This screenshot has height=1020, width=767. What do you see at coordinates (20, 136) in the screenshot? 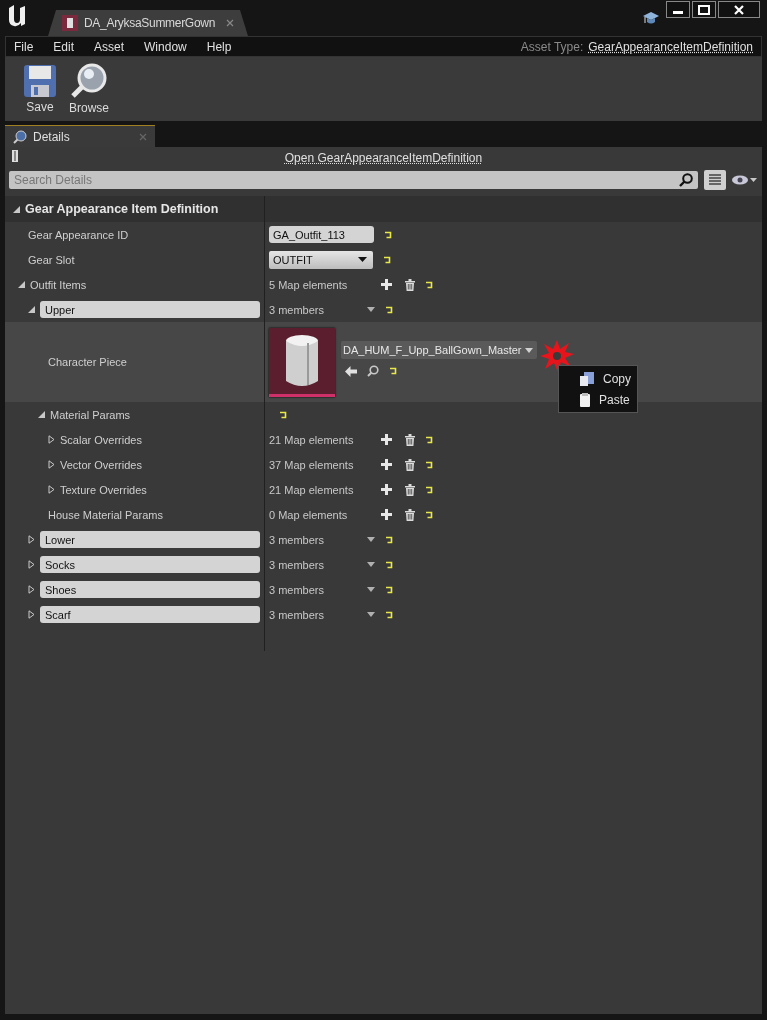
I see `info-magnifier-icon` at bounding box center [20, 136].